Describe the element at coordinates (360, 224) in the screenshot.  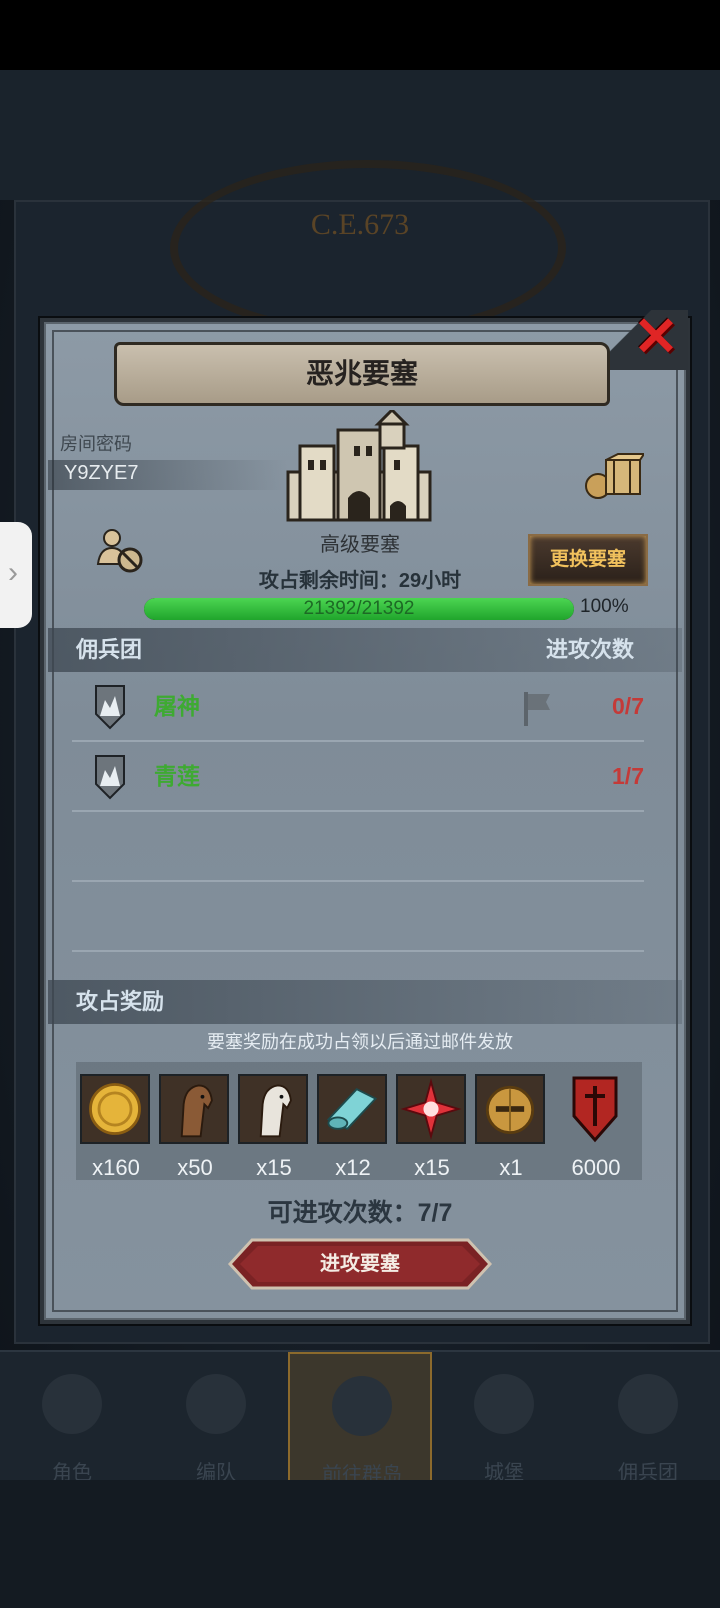
I see `era-label: C.E.673` at that location.